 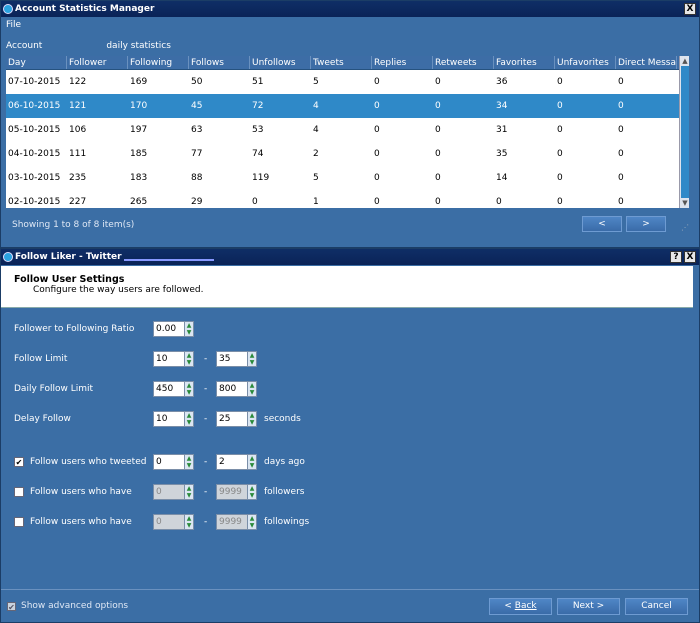 I want to click on delay-max-spinner: ▲▼, so click(x=236, y=419).